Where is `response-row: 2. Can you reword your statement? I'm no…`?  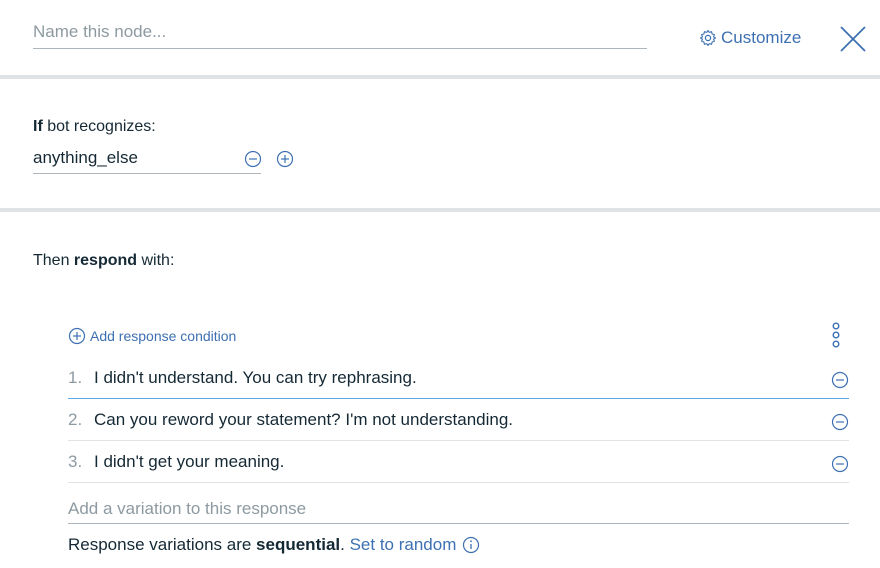
response-row: 2. Can you reword your statement? I'm no… is located at coordinates (458, 420).